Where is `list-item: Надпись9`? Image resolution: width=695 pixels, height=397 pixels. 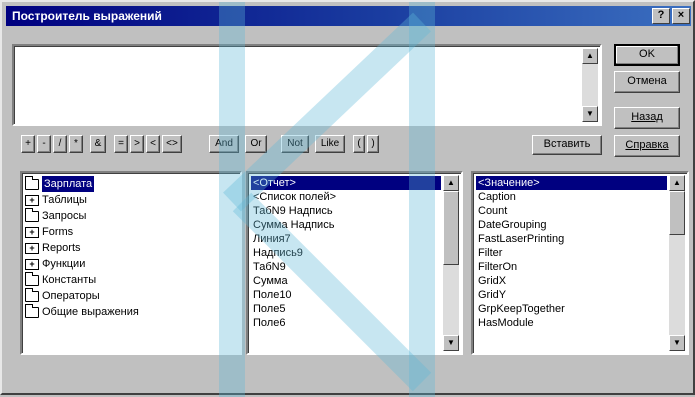
list-item: Надпись9 is located at coordinates (346, 253).